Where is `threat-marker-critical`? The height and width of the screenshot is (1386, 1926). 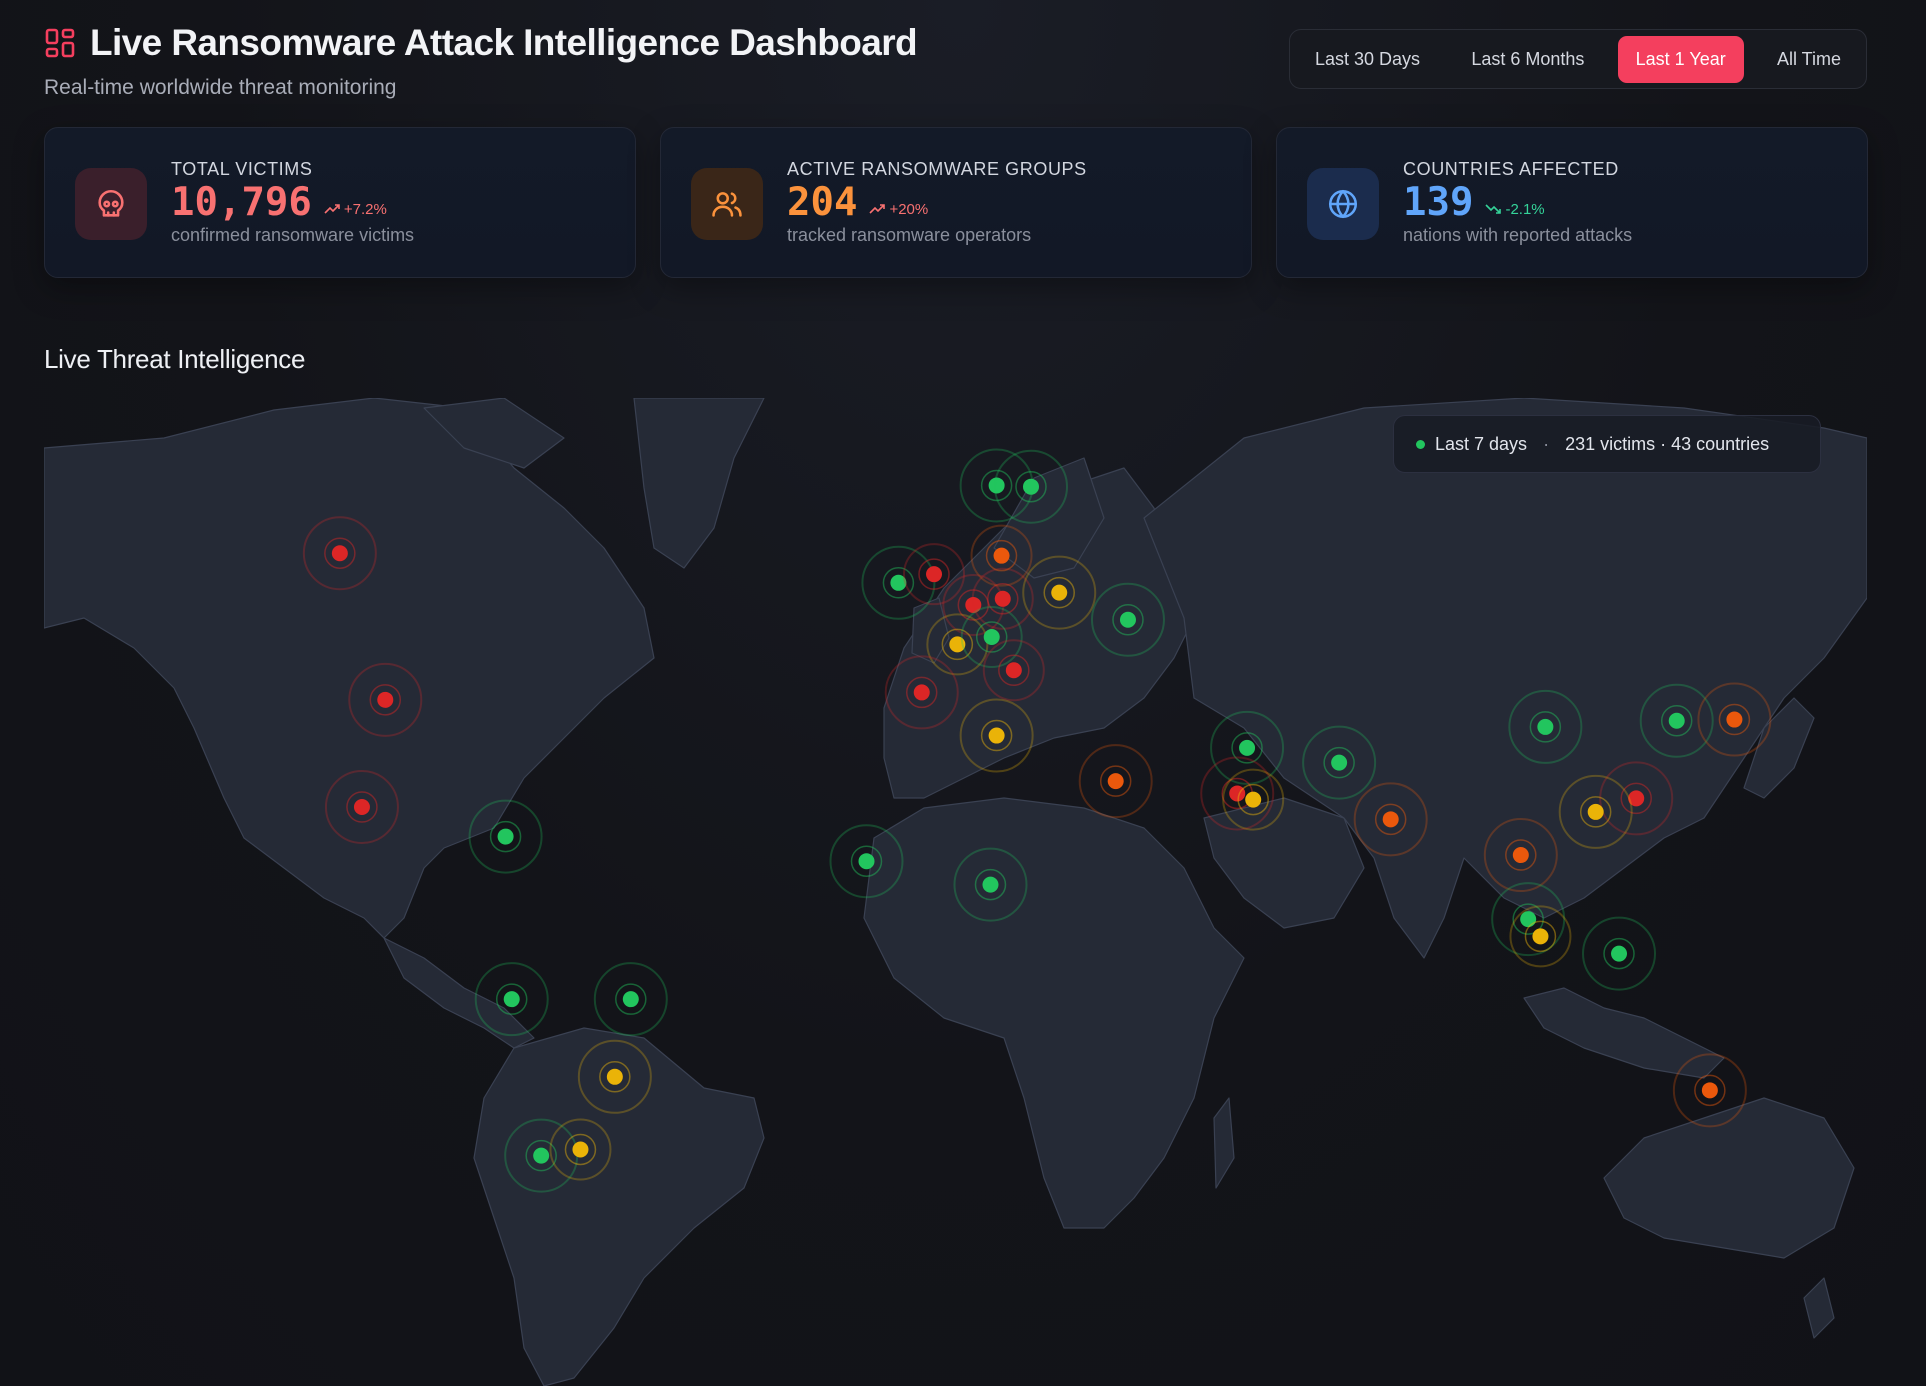 threat-marker-critical is located at coordinates (934, 574).